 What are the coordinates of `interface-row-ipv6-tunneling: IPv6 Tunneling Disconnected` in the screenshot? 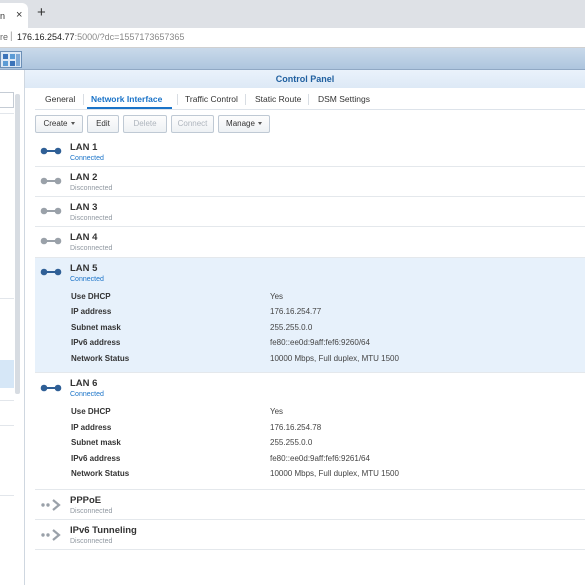 It's located at (310, 535).